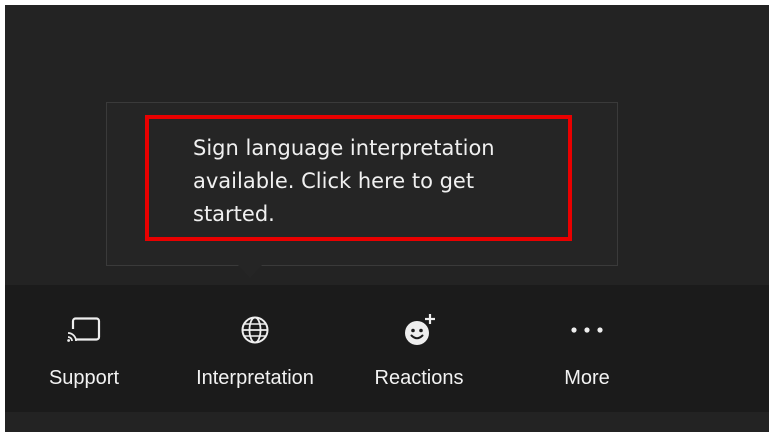 This screenshot has height=438, width=774. What do you see at coordinates (255, 378) in the screenshot?
I see `interpretation-label: Interpretation` at bounding box center [255, 378].